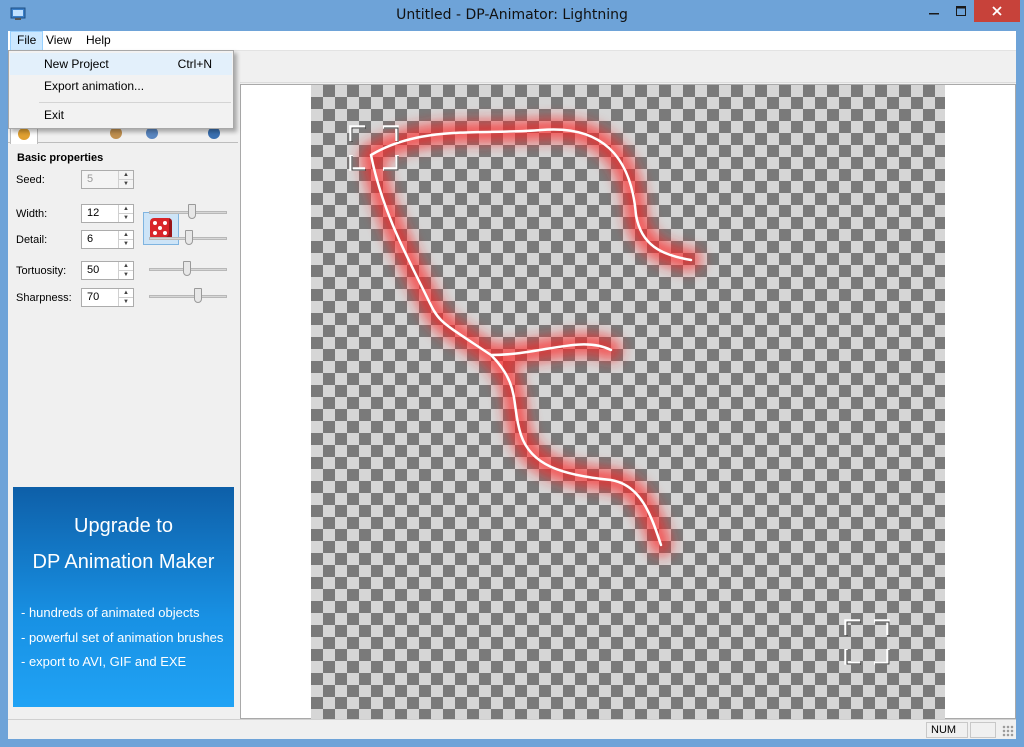 The image size is (1024, 747). Describe the element at coordinates (107, 213) in the screenshot. I see `width-spinner: 12 ▲ ▼` at that location.